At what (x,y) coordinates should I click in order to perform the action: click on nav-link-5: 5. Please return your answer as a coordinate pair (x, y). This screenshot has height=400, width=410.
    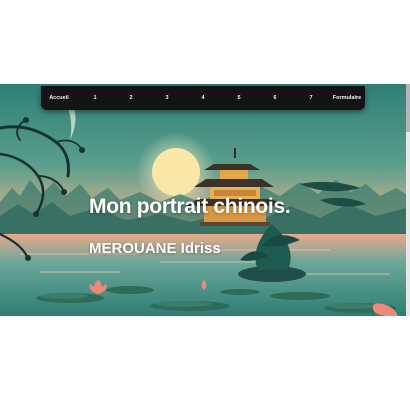
    Looking at the image, I should click on (238, 98).